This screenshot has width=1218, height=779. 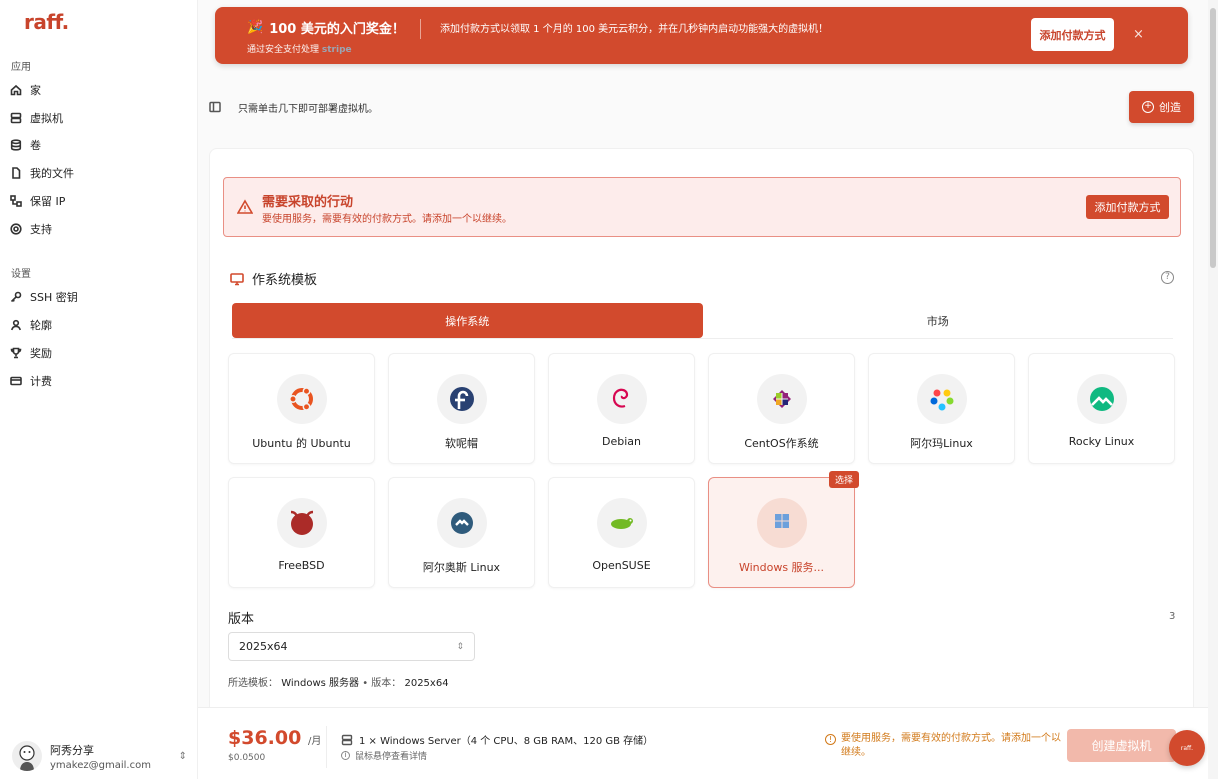 I want to click on promo-title-text: 100 美元的入门奖金！, so click(x=337, y=29).